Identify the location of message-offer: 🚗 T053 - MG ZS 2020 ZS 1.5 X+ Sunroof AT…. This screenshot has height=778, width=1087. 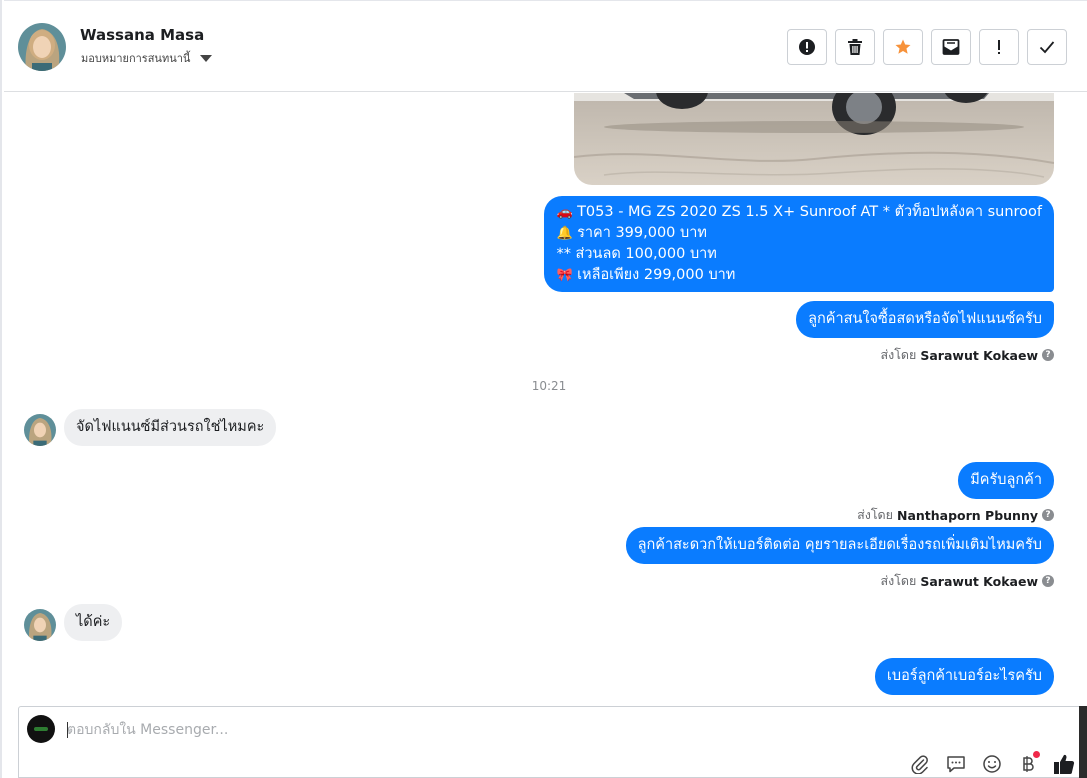
(799, 244).